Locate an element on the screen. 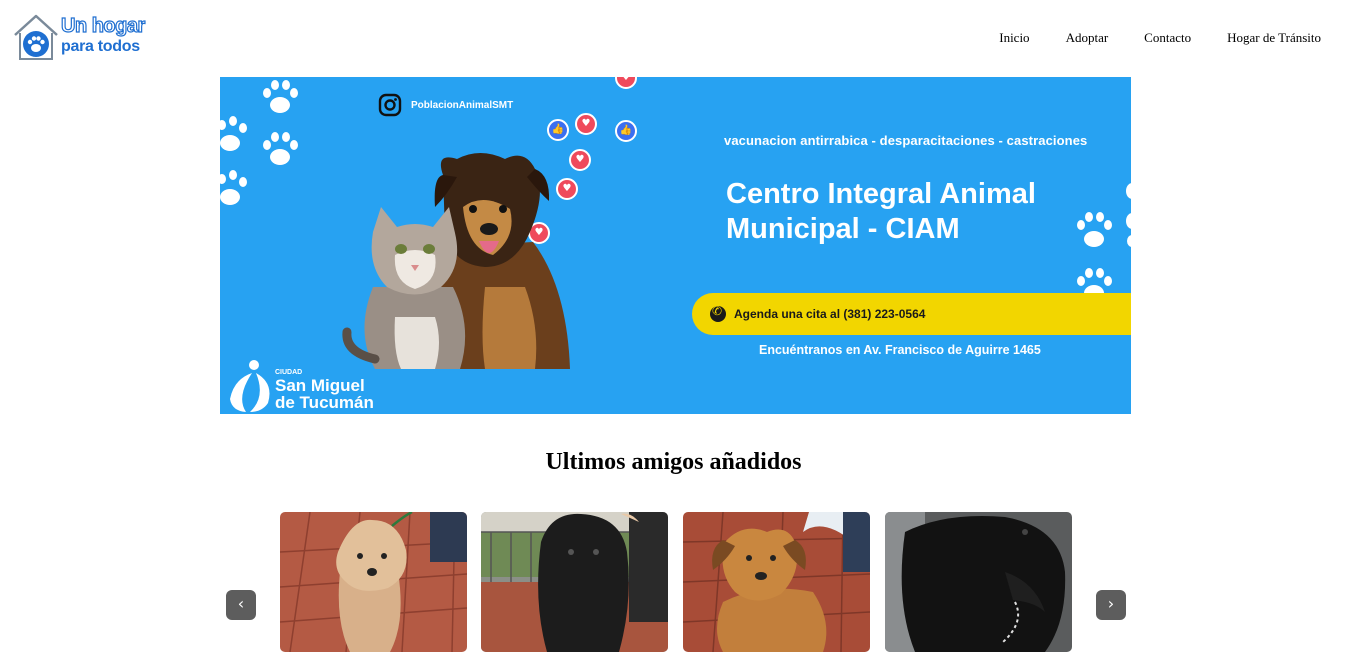 The width and height of the screenshot is (1347, 652). instagram-icon is located at coordinates (390, 105).